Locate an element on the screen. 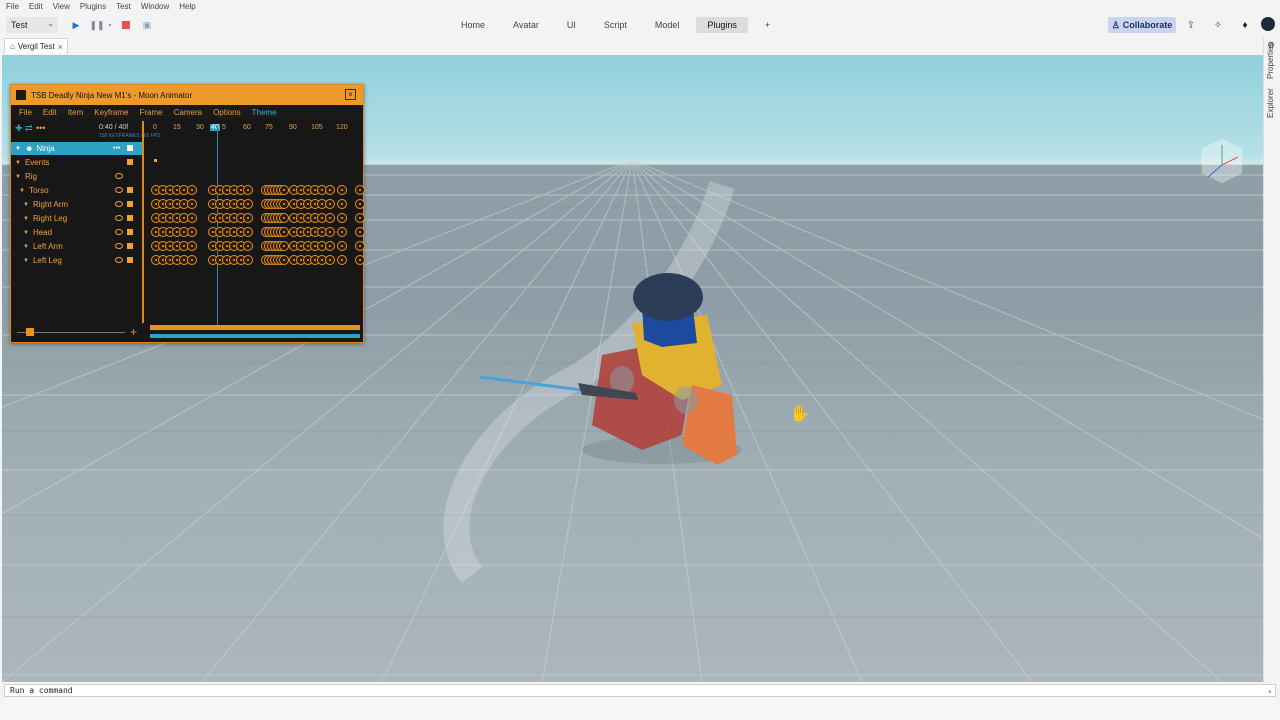 The image size is (1280, 720). tree-item-ninja: ▼ ☻ Ninja ••• is located at coordinates (76, 148).